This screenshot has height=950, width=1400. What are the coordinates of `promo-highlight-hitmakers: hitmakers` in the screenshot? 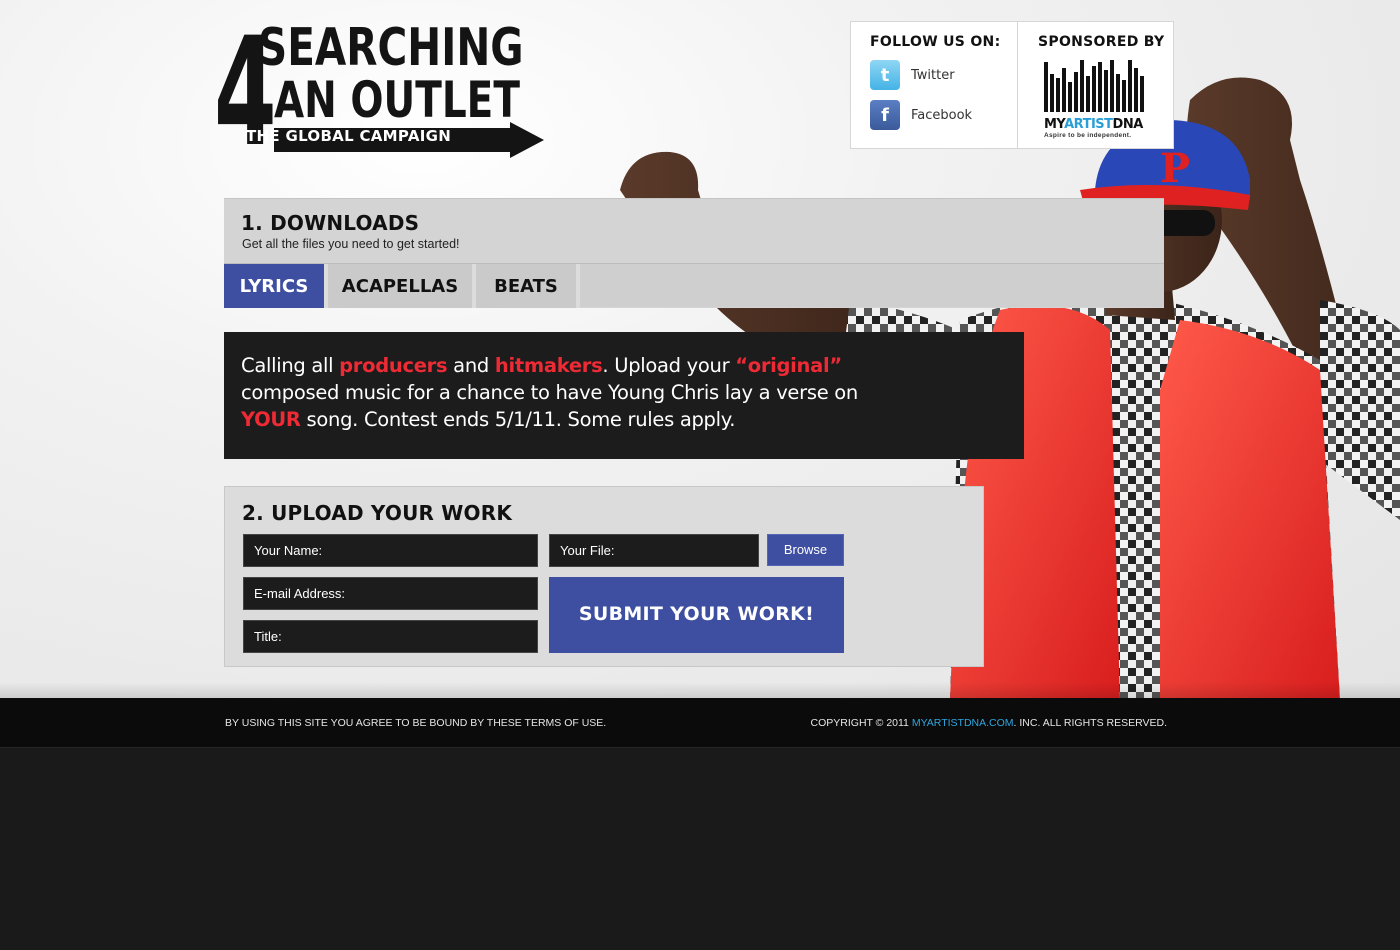 It's located at (548, 365).